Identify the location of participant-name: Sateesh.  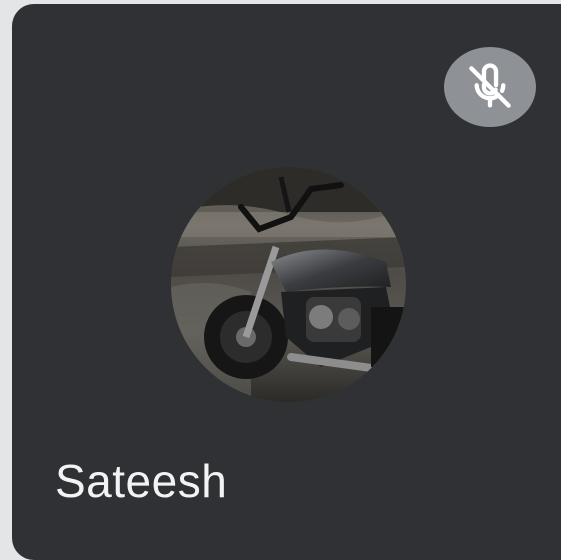
(141, 481).